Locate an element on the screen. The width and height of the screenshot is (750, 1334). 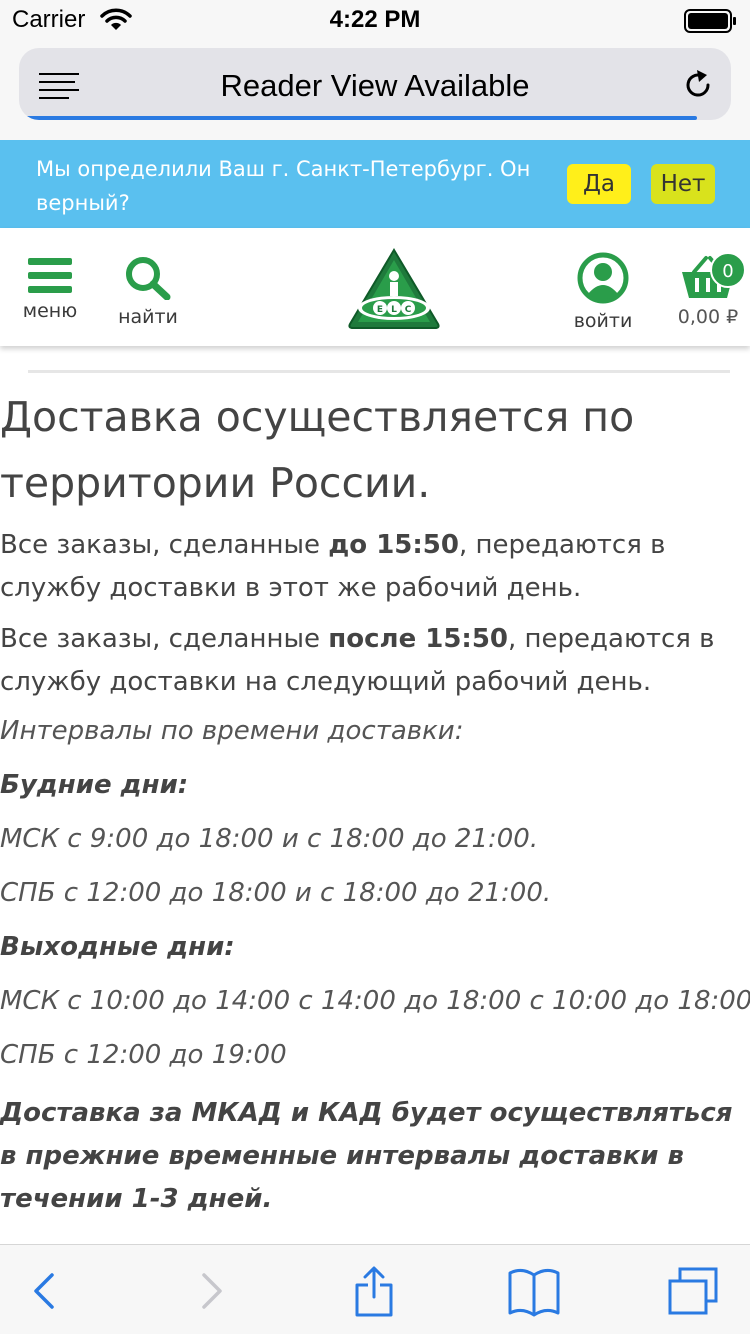
p1-bold-time: до 15:50 is located at coordinates (393, 545).